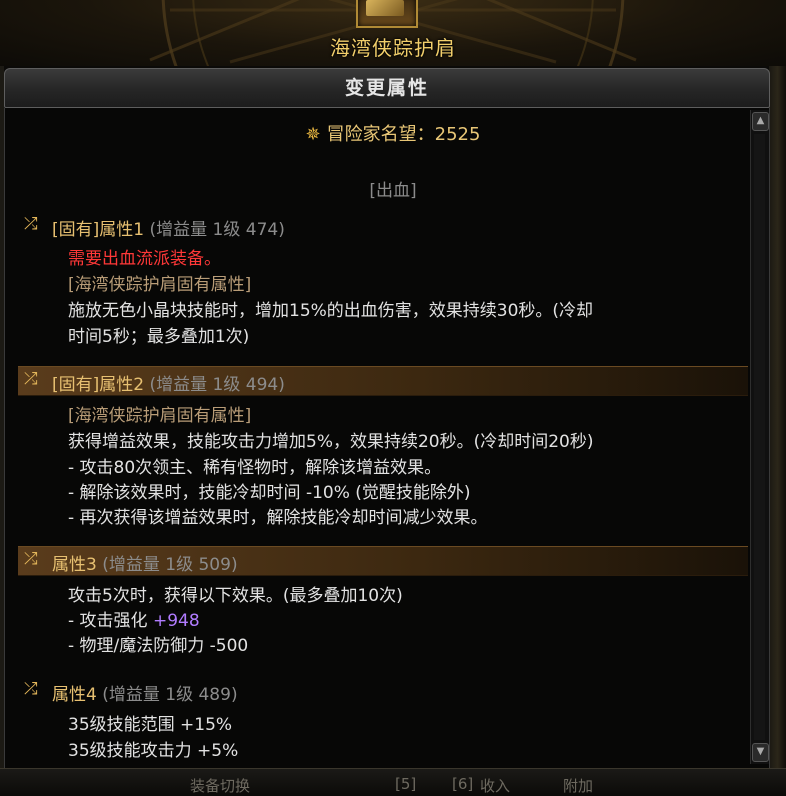 The height and width of the screenshot is (796, 786). What do you see at coordinates (170, 695) in the screenshot?
I see `attribute-detail: (增益量 1级 489)` at bounding box center [170, 695].